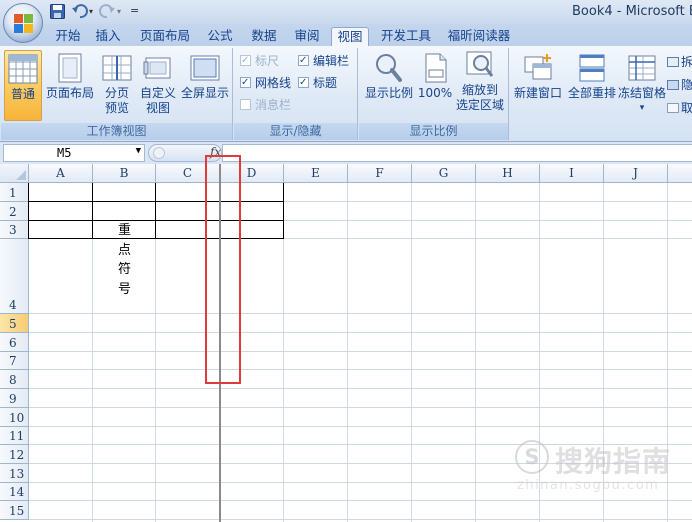  I want to click on row-header-15: 15, so click(14, 510).